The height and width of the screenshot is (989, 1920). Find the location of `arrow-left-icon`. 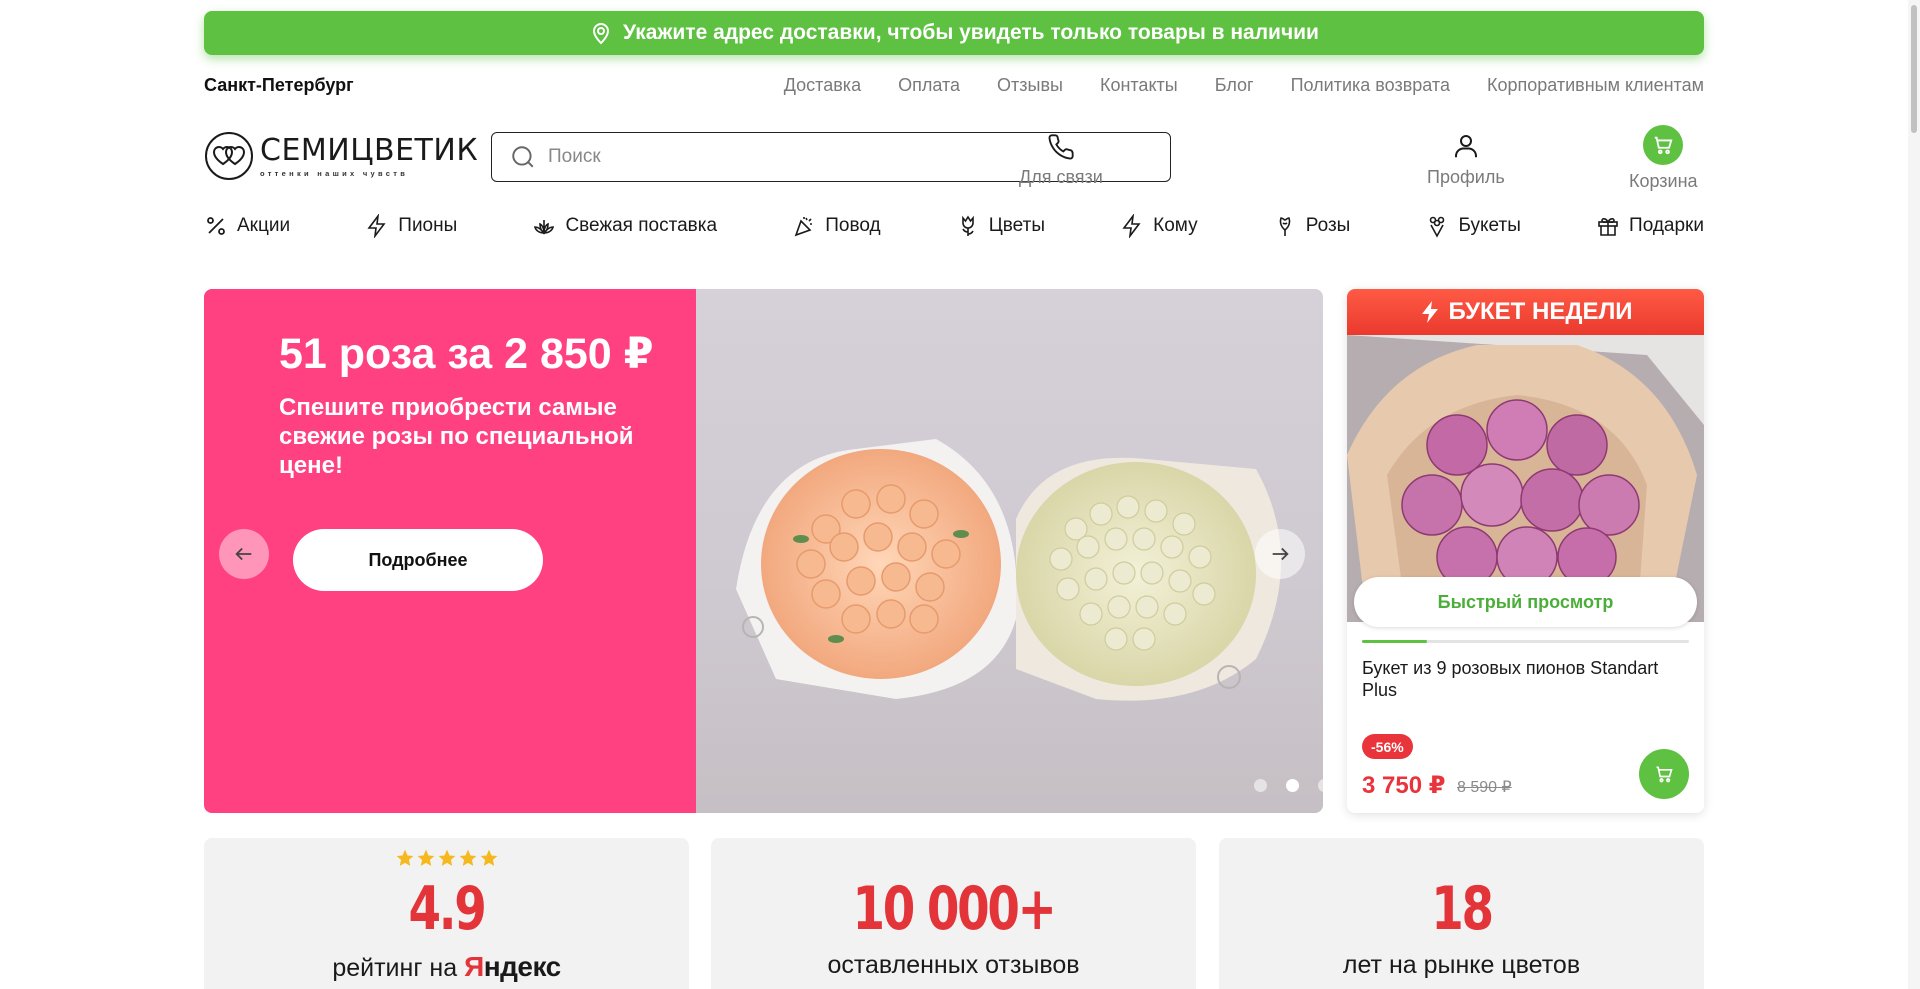

arrow-left-icon is located at coordinates (243, 554).